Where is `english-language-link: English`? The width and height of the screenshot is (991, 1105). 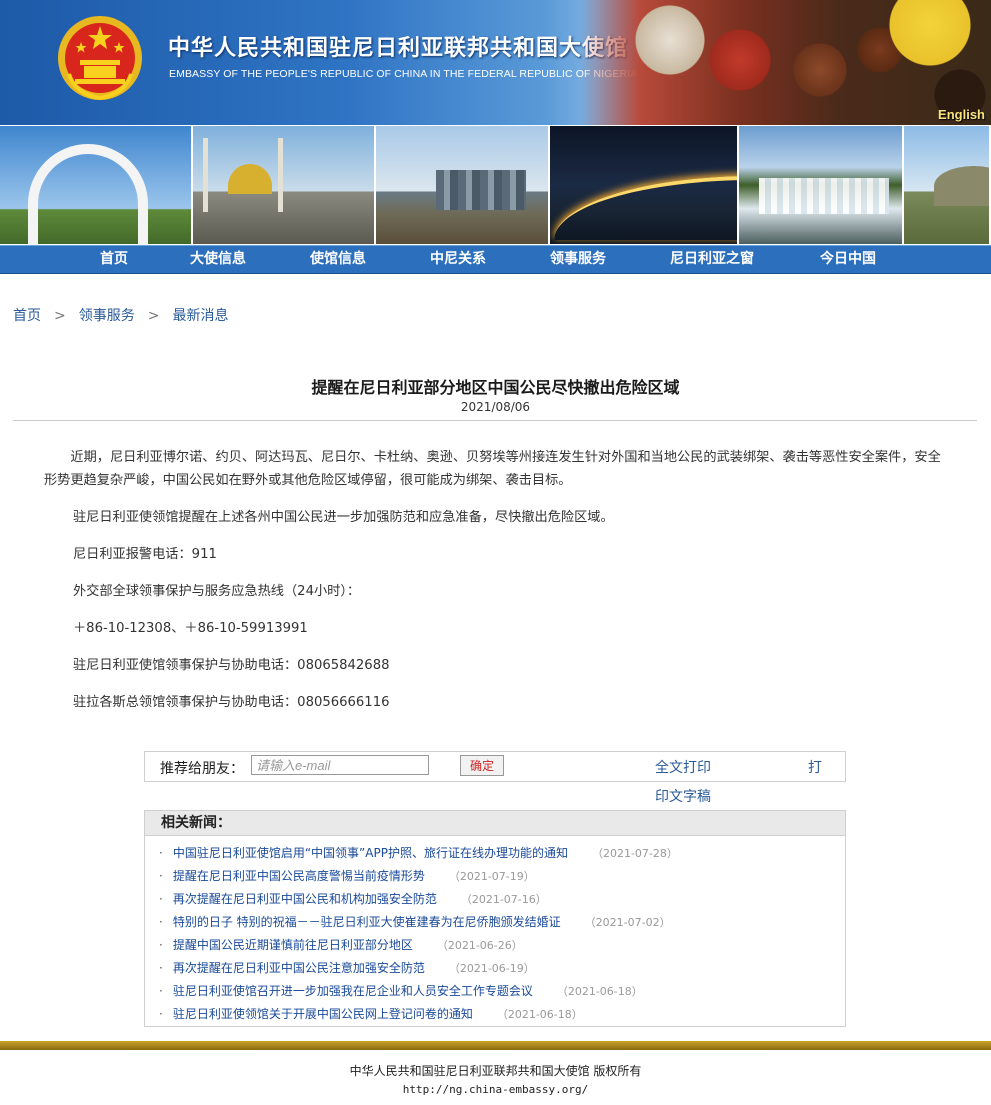
english-language-link: English is located at coordinates (961, 114).